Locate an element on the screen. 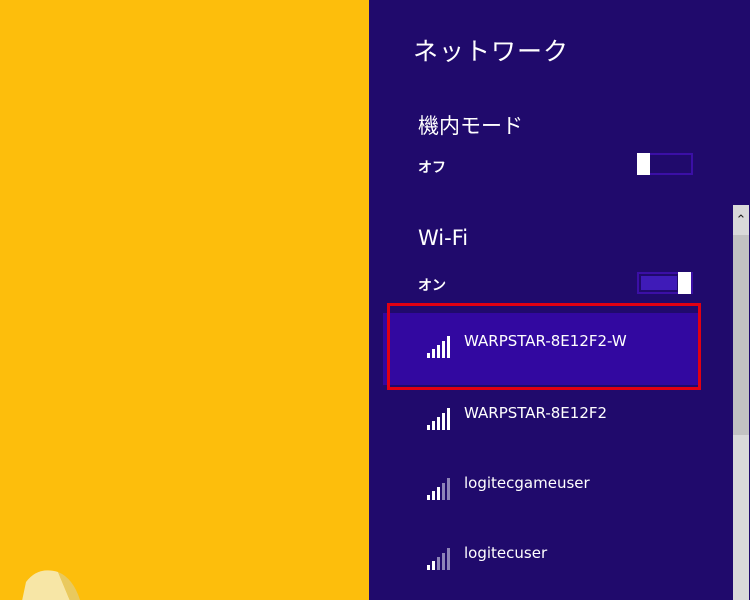 The width and height of the screenshot is (750, 600). chevron-up-icon: ⌃ is located at coordinates (741, 221).